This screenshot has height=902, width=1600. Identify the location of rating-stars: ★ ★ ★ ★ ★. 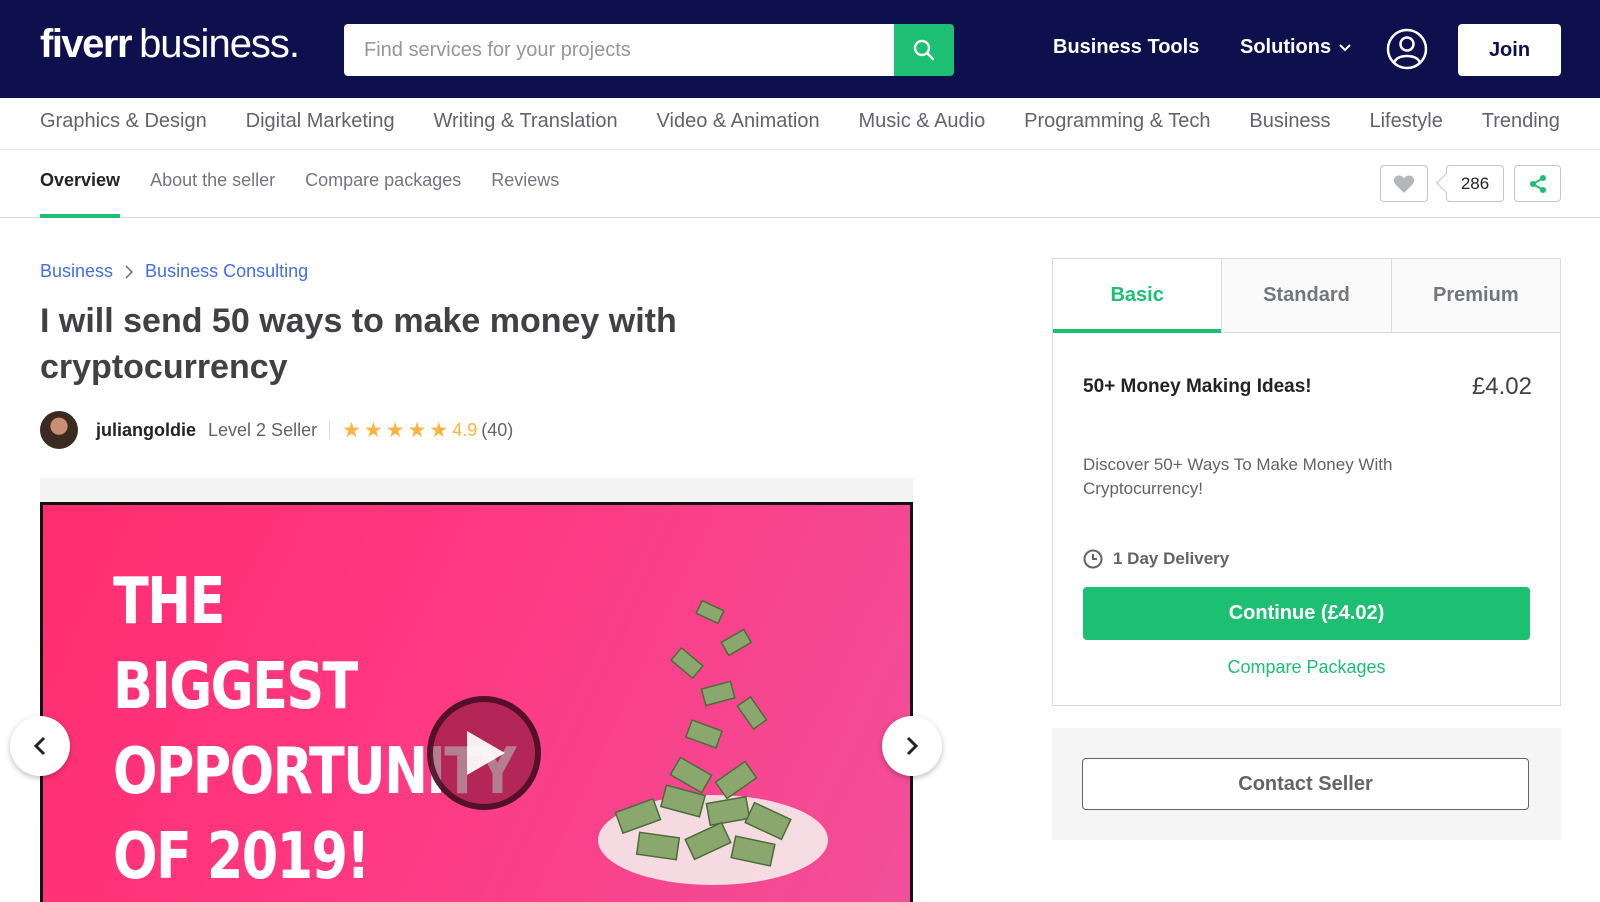
(395, 430).